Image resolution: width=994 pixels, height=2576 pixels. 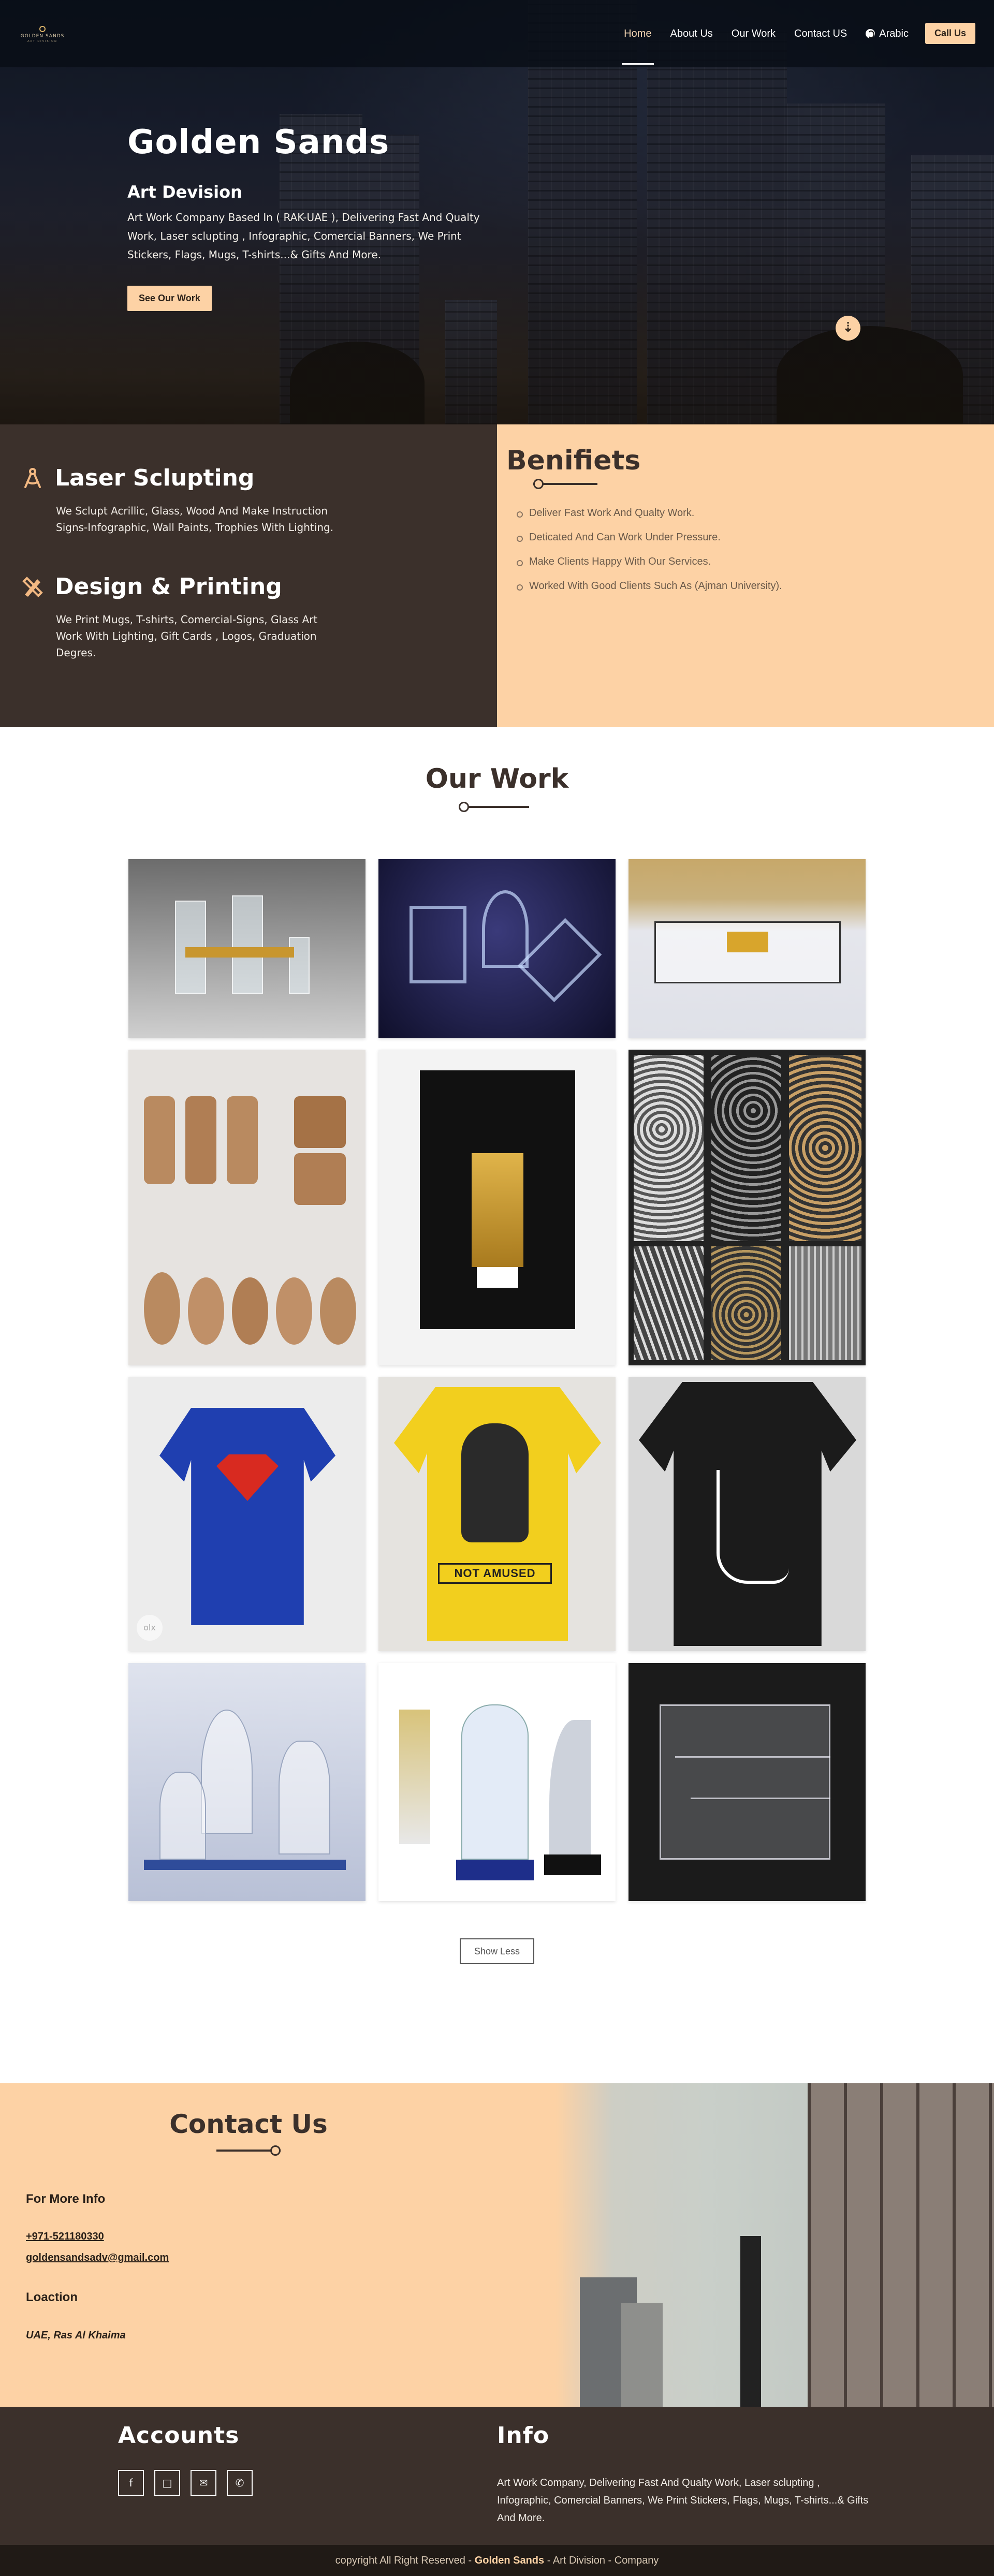 I want to click on globe-icon, so click(x=870, y=33).